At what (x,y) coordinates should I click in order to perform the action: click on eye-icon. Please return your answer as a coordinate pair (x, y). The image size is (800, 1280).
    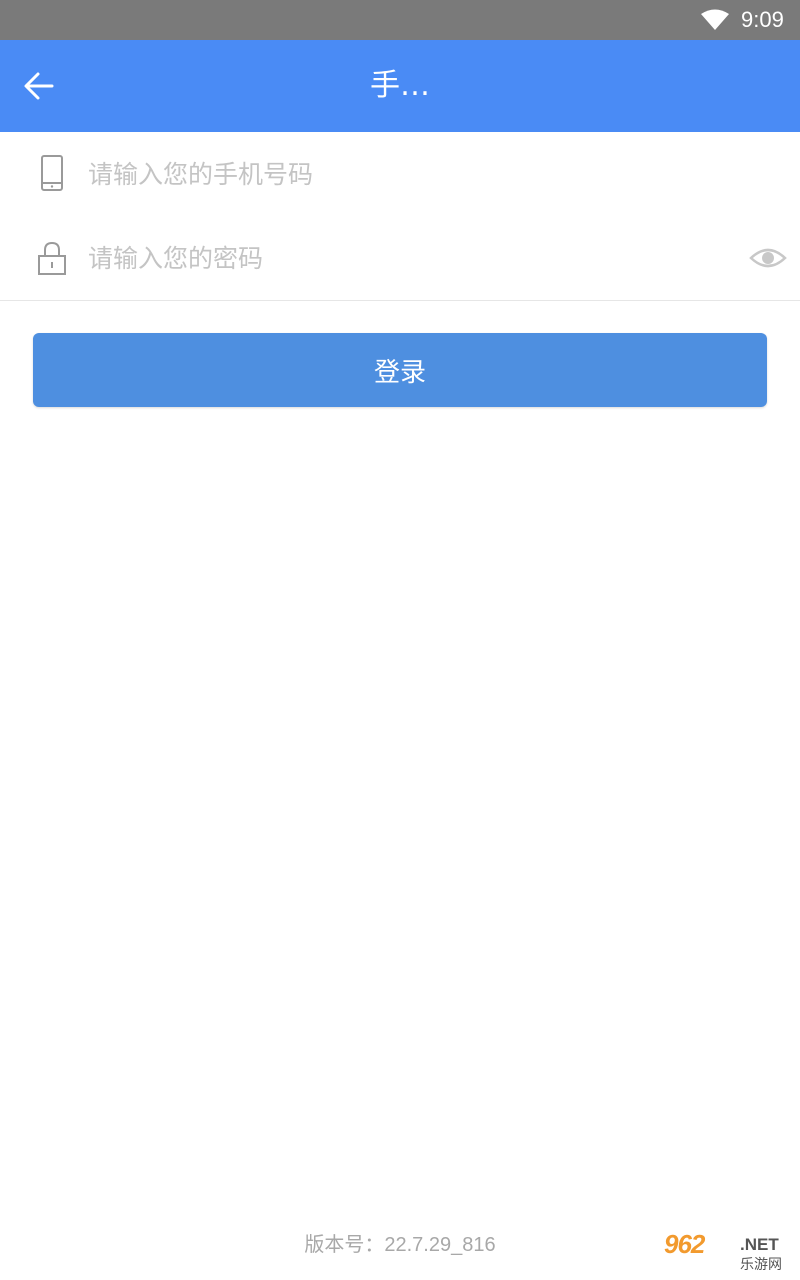
    Looking at the image, I should click on (768, 258).